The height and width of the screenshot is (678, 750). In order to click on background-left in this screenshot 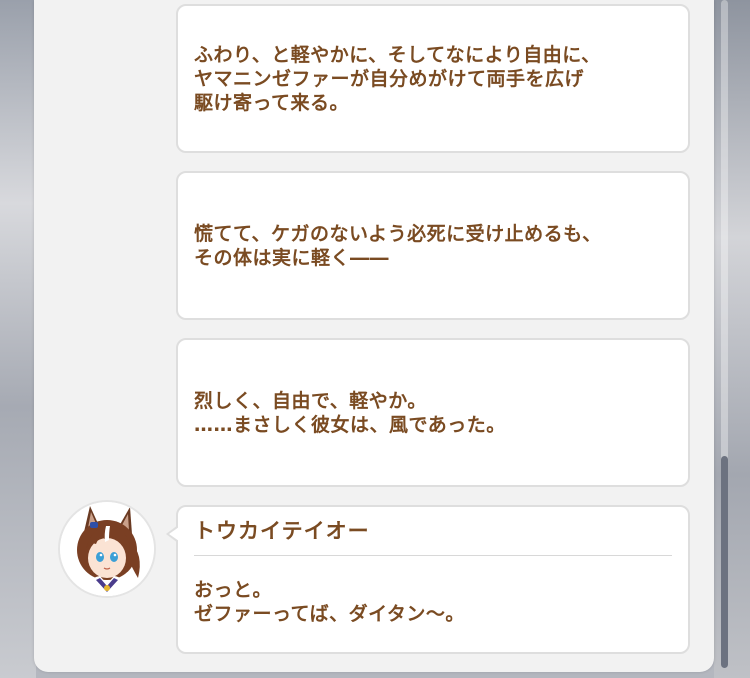, I will do `click(18, 339)`.